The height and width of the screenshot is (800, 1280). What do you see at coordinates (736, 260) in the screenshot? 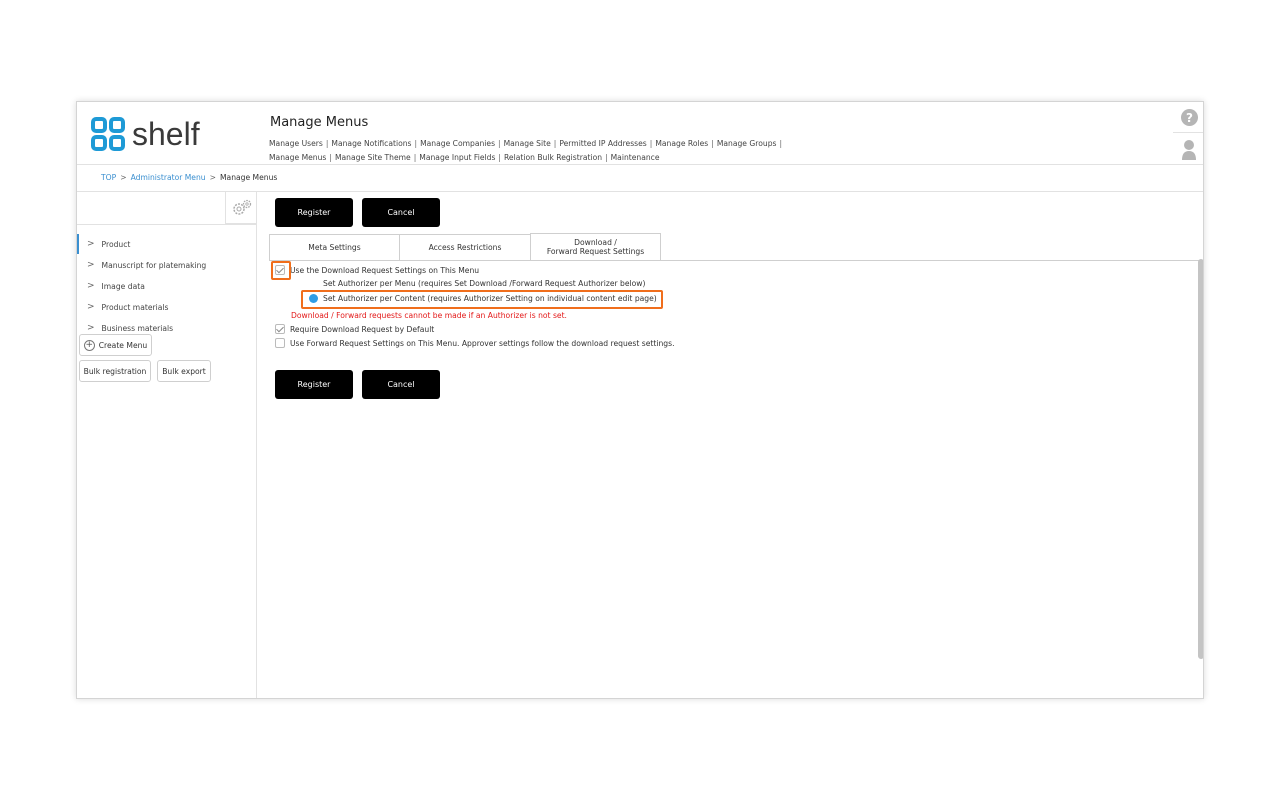
I see `tab-divider` at bounding box center [736, 260].